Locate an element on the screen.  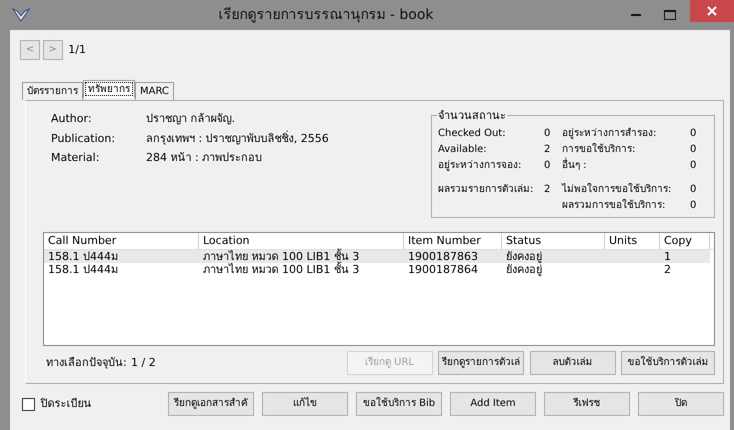
action-button: แก้ไข is located at coordinates (305, 404).